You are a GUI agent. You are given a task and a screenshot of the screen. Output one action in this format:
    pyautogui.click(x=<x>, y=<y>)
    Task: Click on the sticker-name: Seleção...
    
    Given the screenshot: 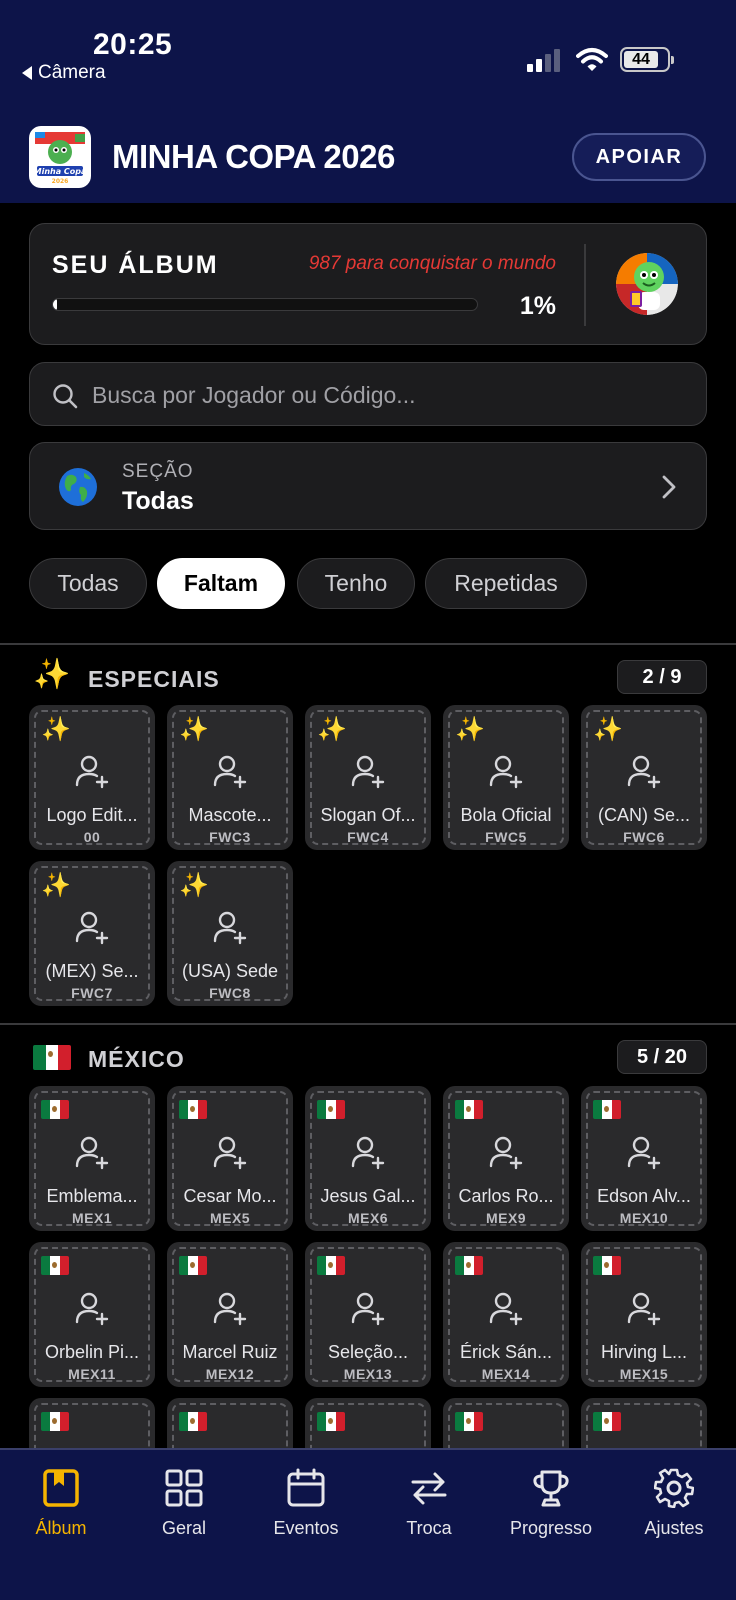 What is the action you would take?
    pyautogui.click(x=368, y=1352)
    